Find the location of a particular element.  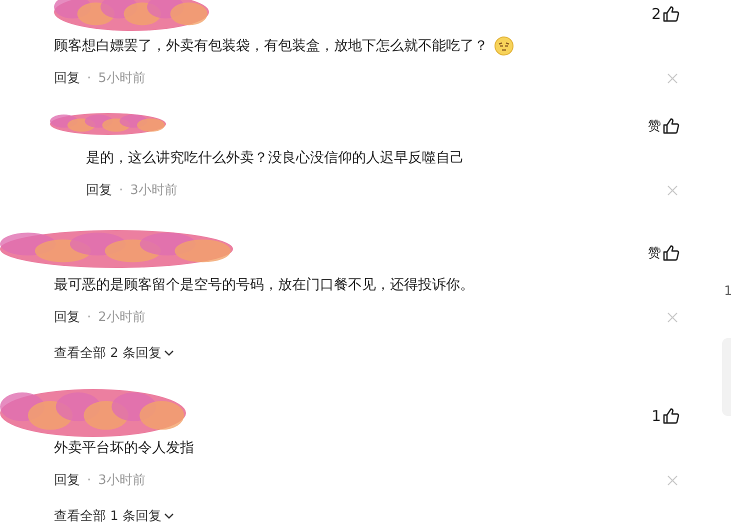

like-button: 2 is located at coordinates (665, 14).